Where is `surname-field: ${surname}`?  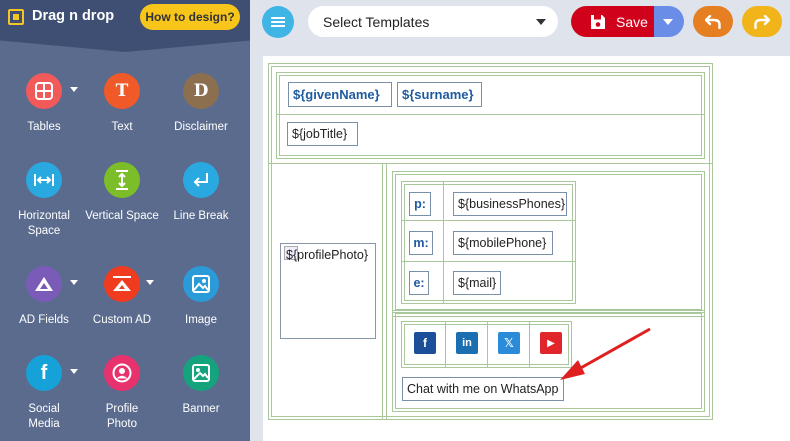 surname-field: ${surname} is located at coordinates (439, 94).